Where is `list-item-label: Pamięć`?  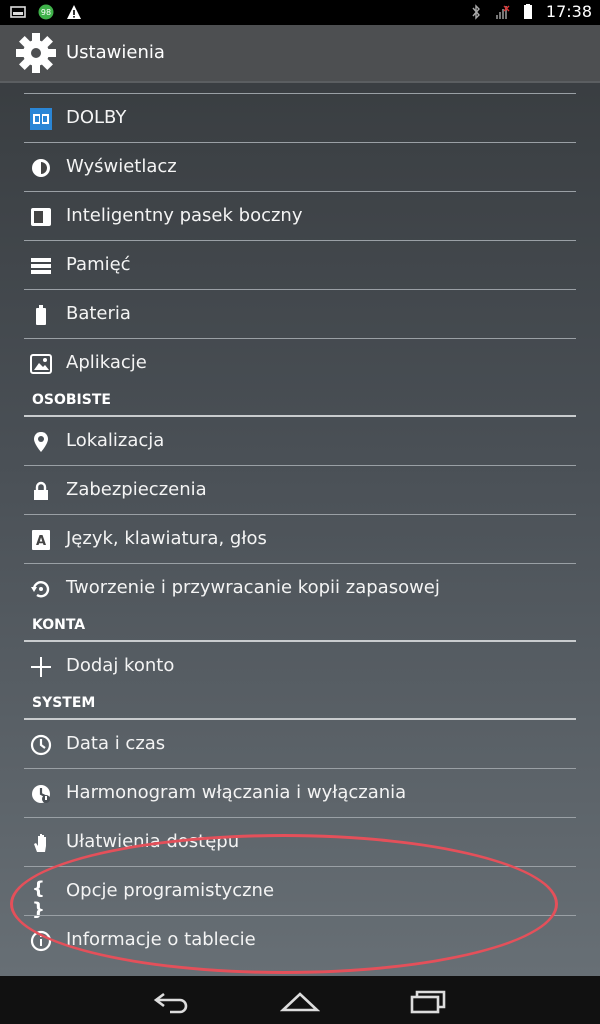 list-item-label: Pamięć is located at coordinates (98, 264).